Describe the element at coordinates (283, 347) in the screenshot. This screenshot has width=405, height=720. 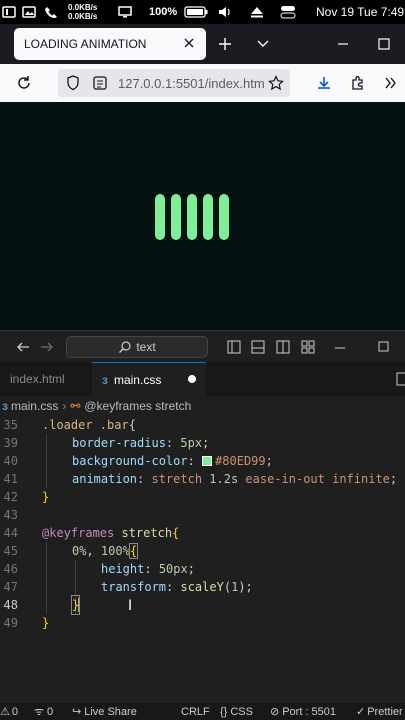
I see `toggle-secondary-sidebar-icon` at that location.